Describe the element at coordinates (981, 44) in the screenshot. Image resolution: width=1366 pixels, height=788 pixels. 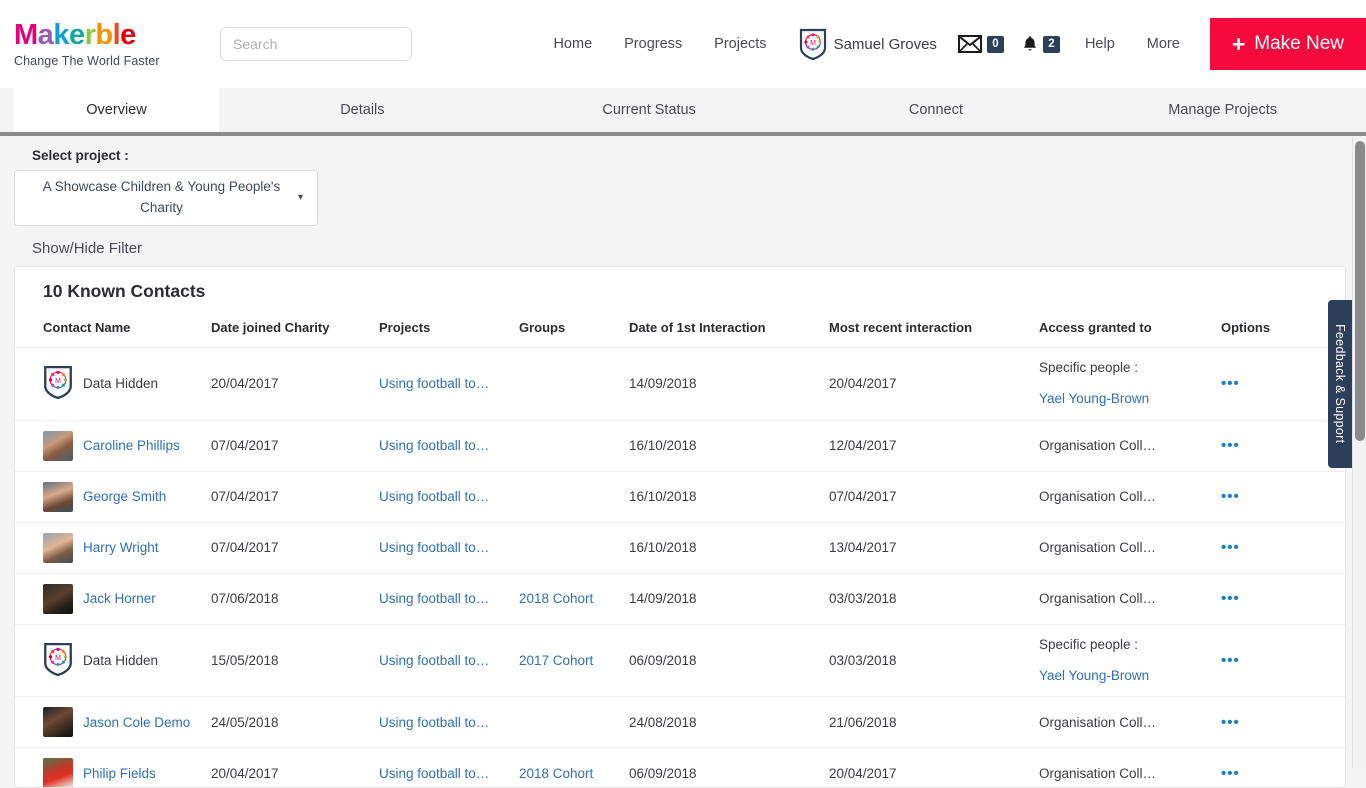
I see `messages-button: 0` at that location.